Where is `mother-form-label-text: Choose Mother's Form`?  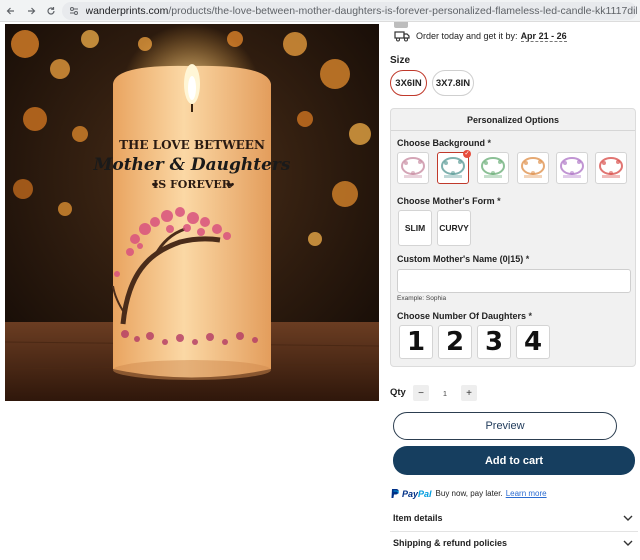
mother-form-label-text: Choose Mother's Form is located at coordinates (446, 201).